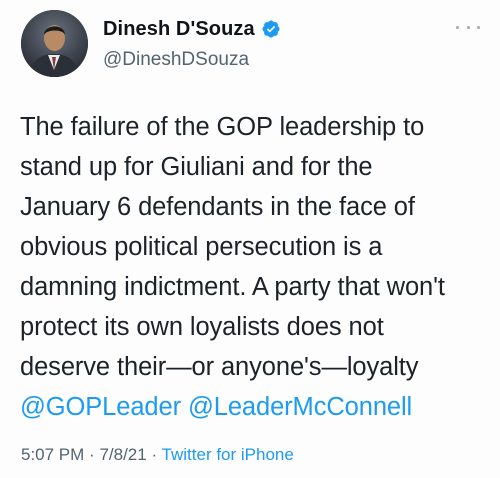 Image resolution: width=500 pixels, height=478 pixels. I want to click on verified-badge-icon, so click(271, 29).